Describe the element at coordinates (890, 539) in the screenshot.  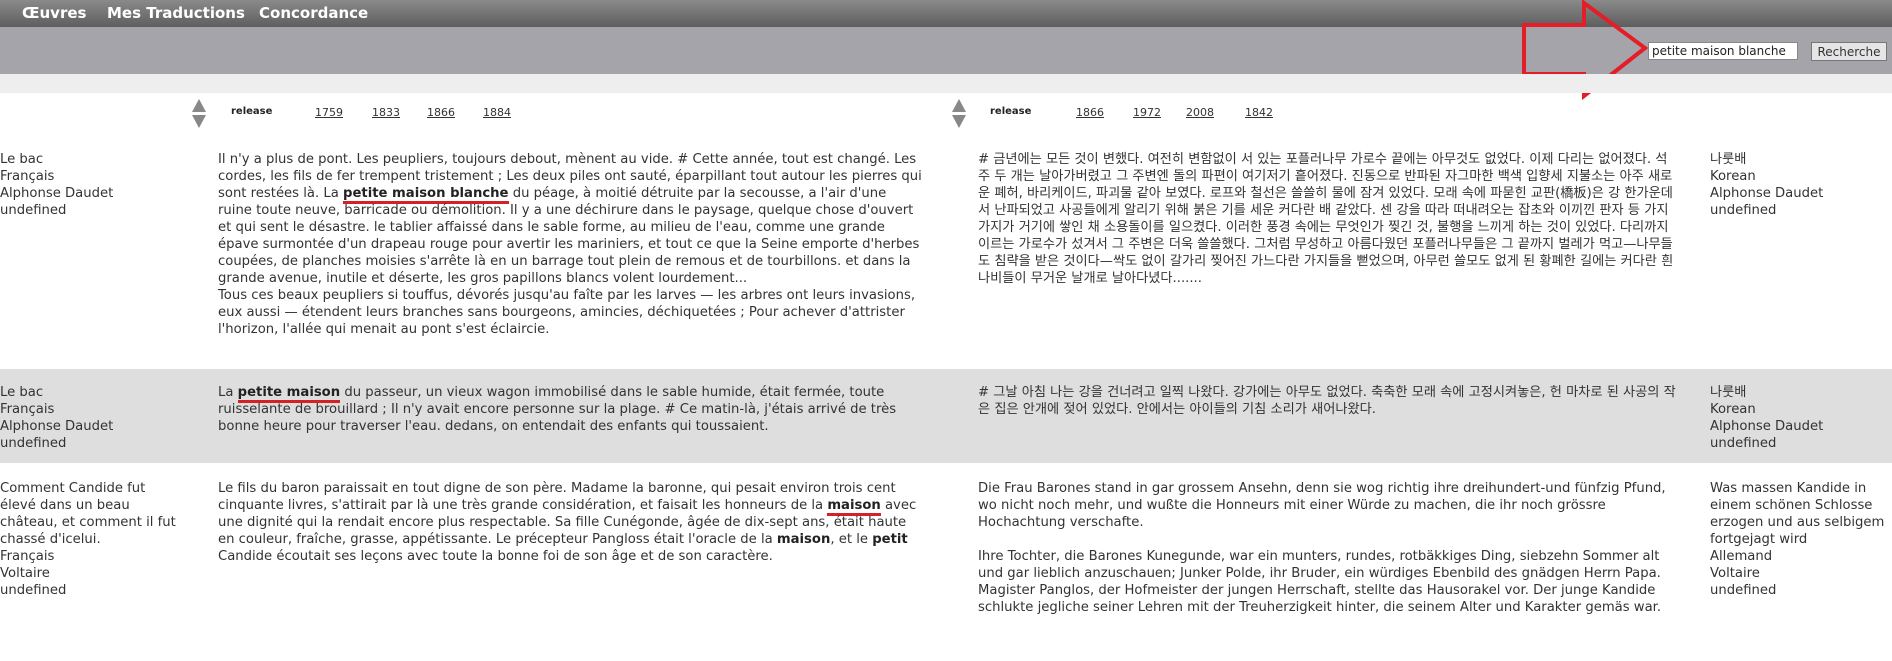
I see `search-match: petit` at that location.